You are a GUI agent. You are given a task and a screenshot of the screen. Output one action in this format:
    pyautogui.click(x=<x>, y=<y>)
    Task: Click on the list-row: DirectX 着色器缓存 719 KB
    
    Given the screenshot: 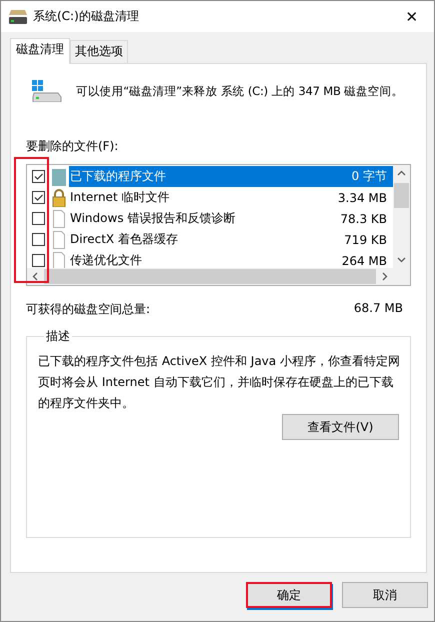 What is the action you would take?
    pyautogui.click(x=231, y=239)
    